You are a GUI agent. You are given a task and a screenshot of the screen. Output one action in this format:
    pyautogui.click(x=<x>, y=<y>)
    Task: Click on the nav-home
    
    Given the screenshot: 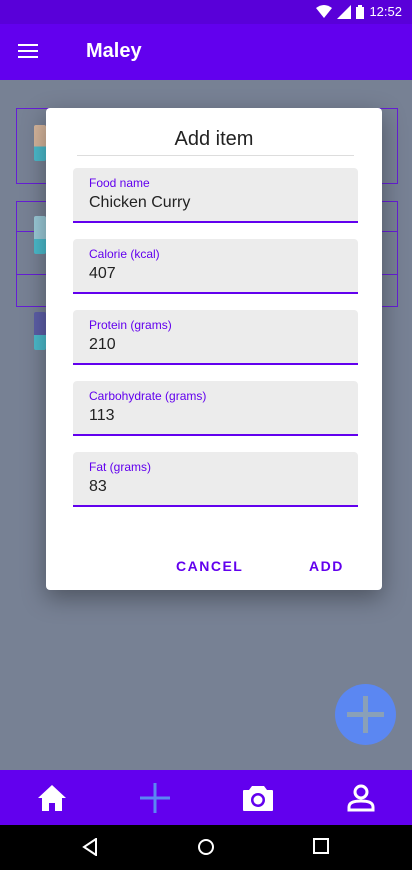 What is the action you would take?
    pyautogui.click(x=51, y=797)
    